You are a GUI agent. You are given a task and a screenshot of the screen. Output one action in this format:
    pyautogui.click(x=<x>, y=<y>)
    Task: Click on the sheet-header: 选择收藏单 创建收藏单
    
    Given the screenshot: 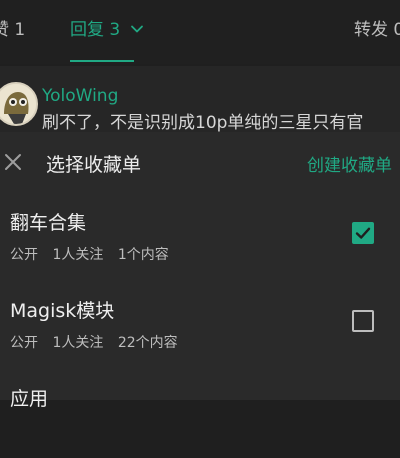 What is the action you would take?
    pyautogui.click(x=200, y=163)
    